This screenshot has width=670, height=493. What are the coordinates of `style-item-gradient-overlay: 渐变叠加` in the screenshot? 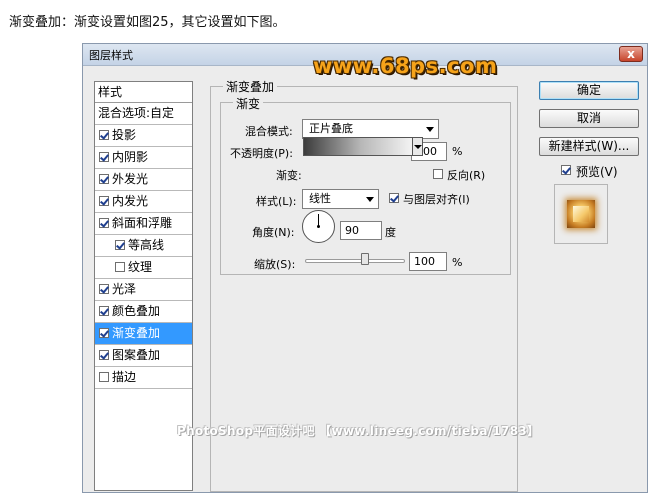 It's located at (143, 334).